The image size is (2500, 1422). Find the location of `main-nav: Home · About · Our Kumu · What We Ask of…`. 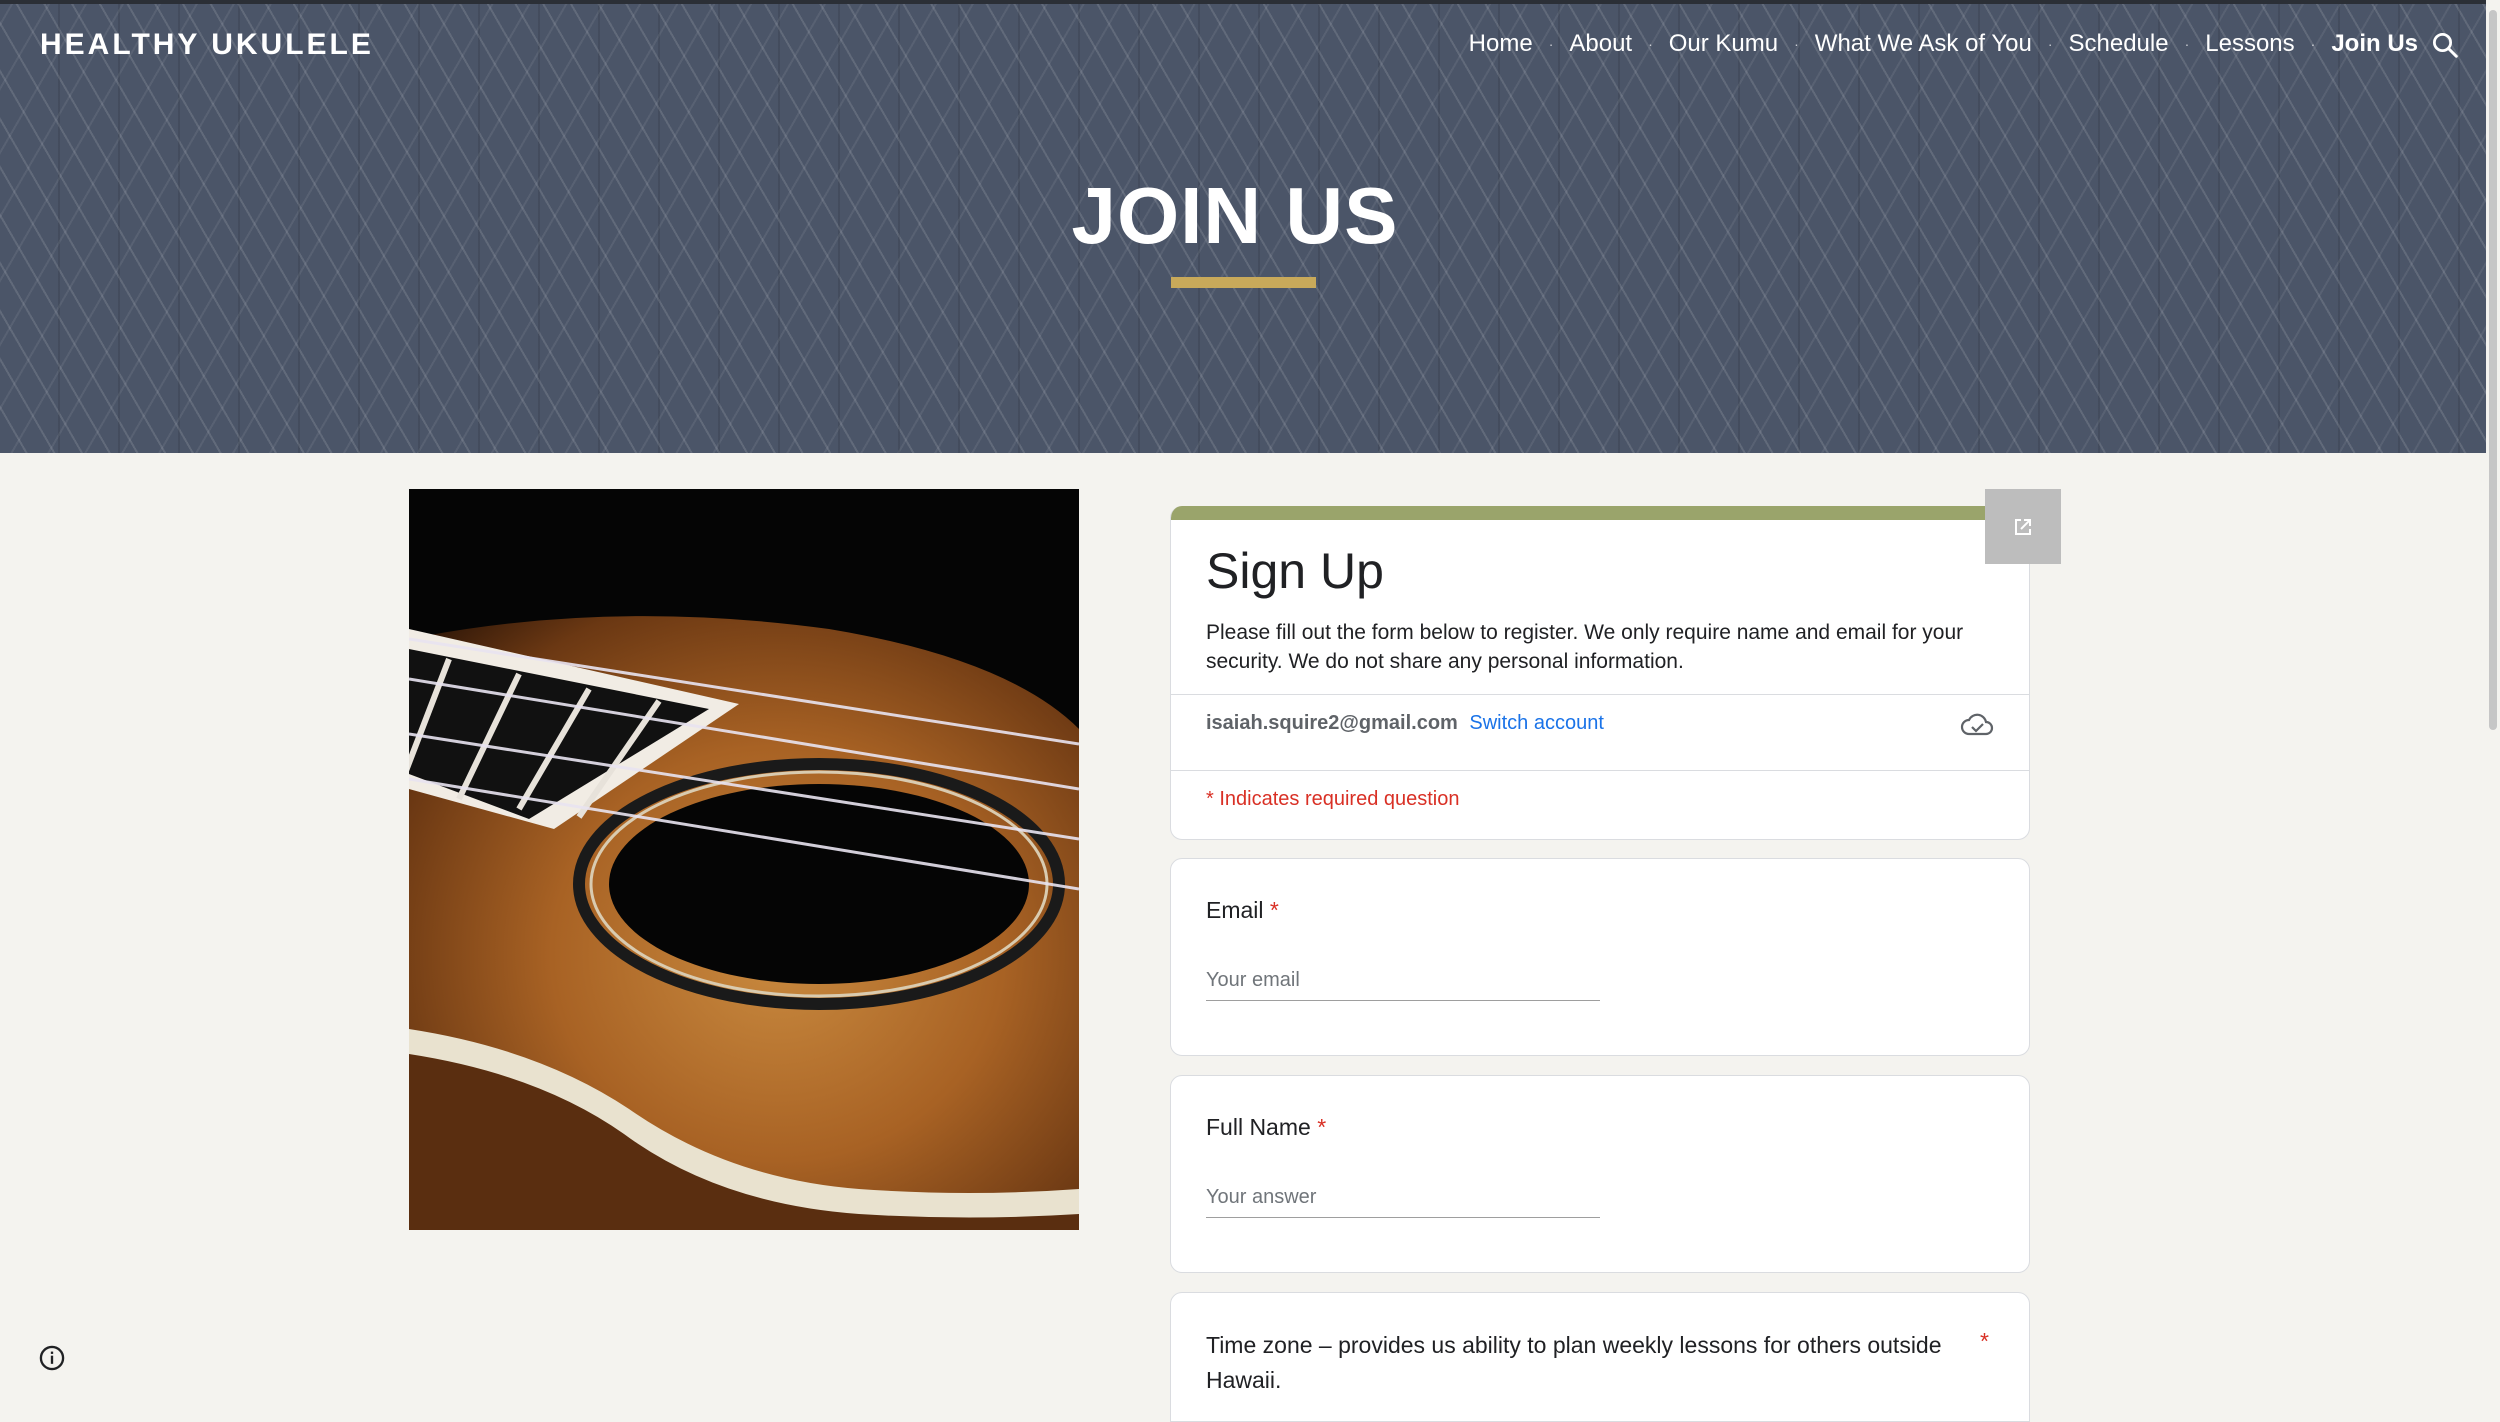

main-nav: Home · About · Our Kumu · What We Ask of… is located at coordinates (1943, 44).